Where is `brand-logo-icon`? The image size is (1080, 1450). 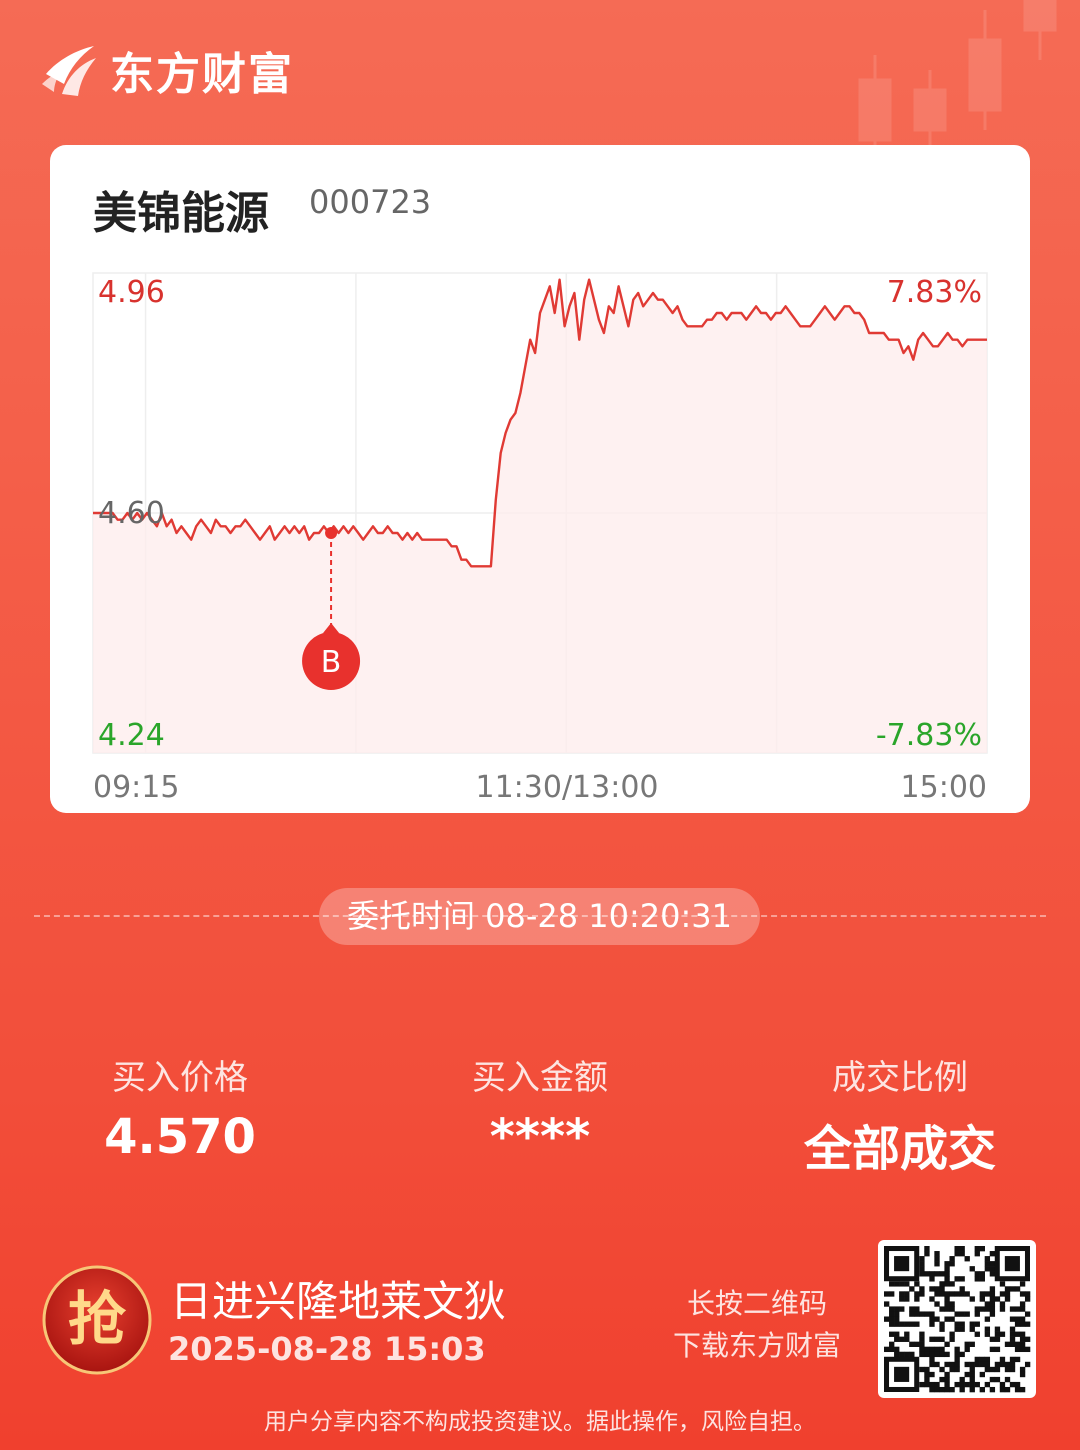
brand-logo-icon is located at coordinates (69, 71).